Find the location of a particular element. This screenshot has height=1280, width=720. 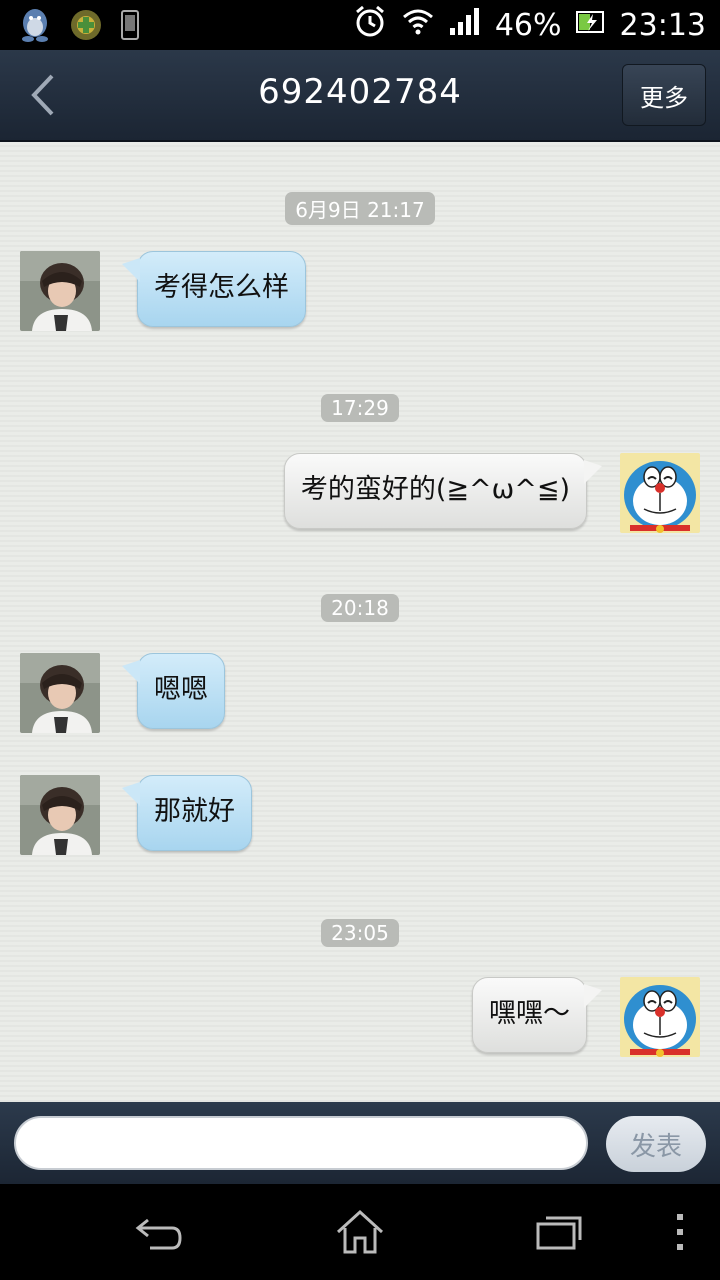

chat-header: 692402784 更多 is located at coordinates (360, 96).